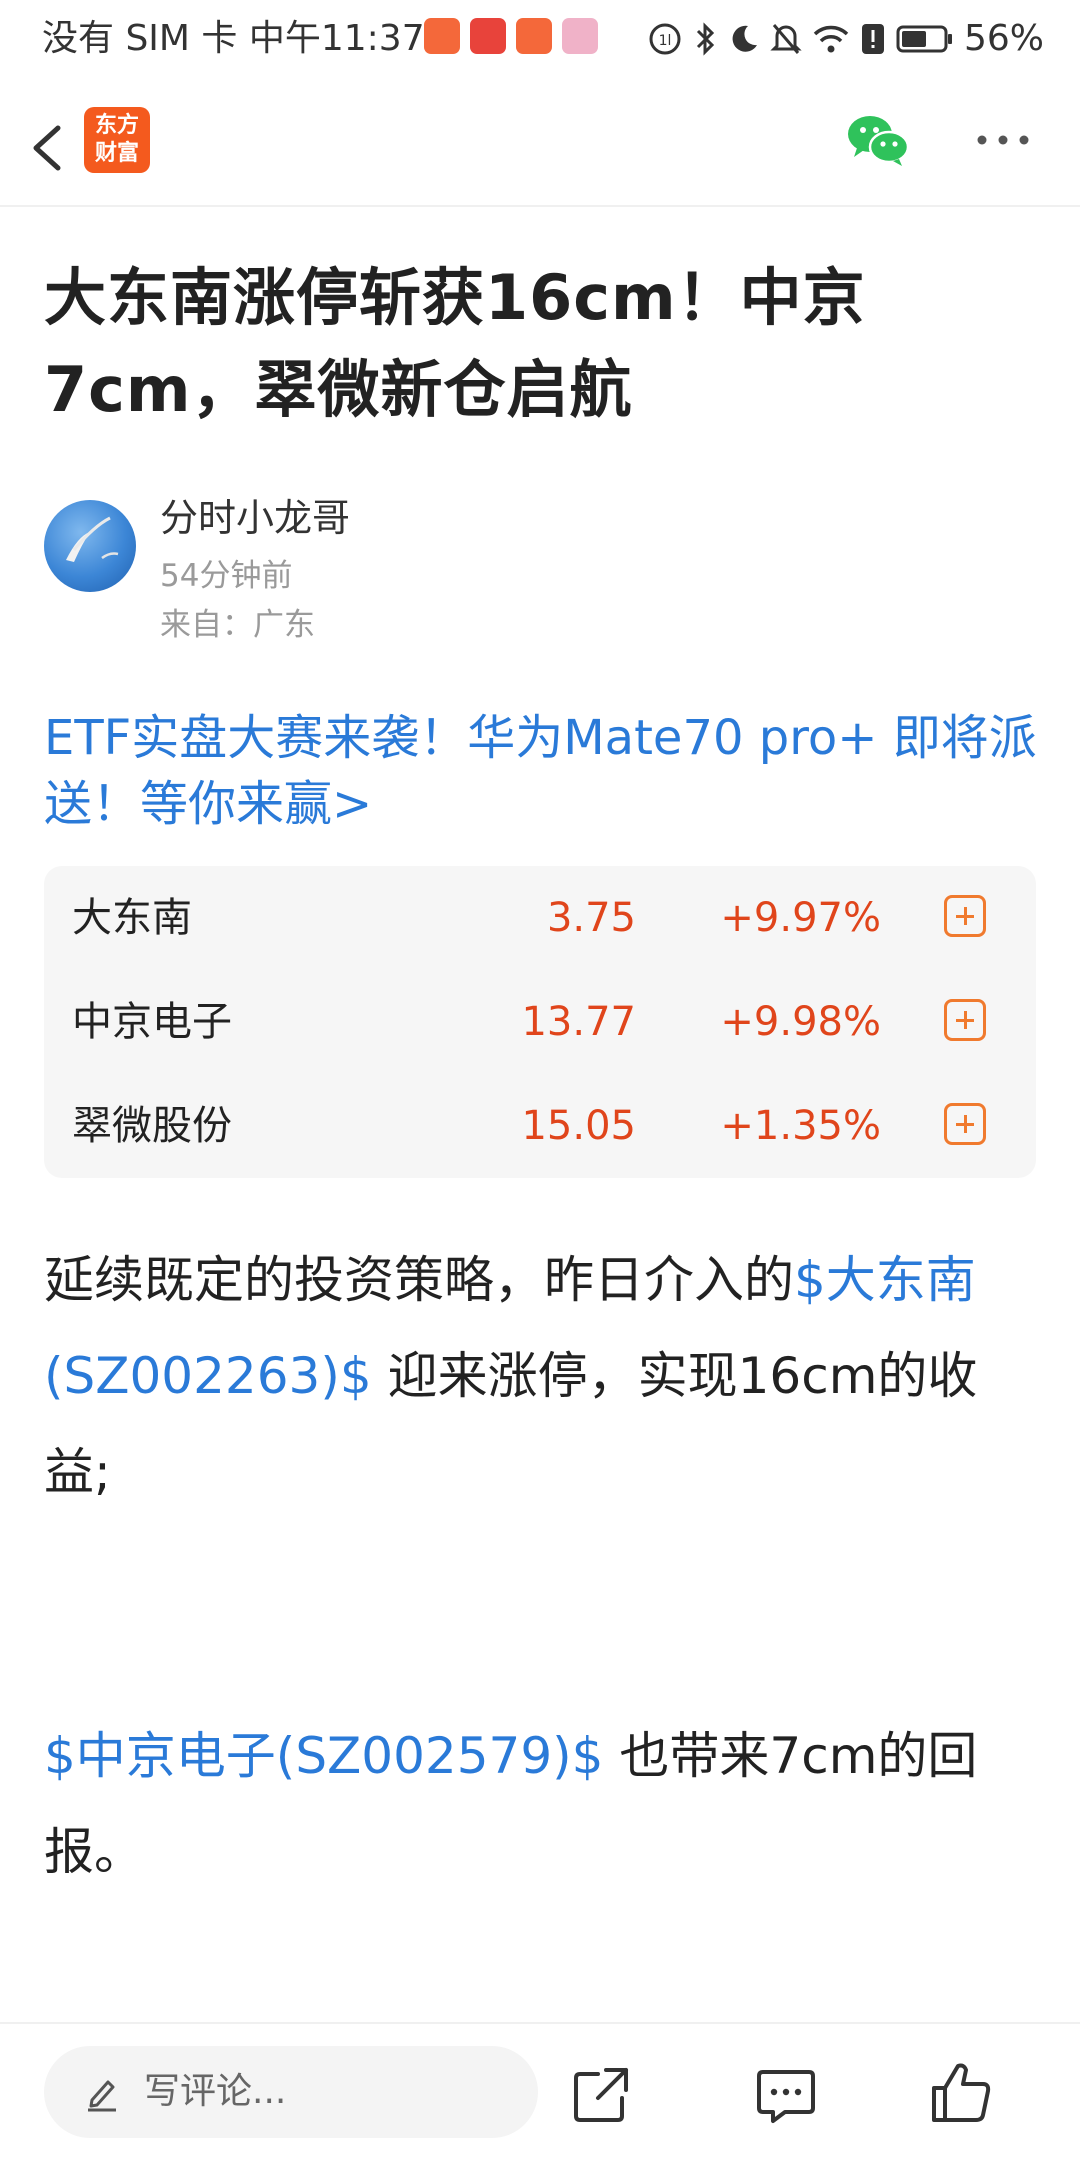 This screenshot has height=2162, width=1080. I want to click on stock-name: 翠微股份, so click(152, 1126).